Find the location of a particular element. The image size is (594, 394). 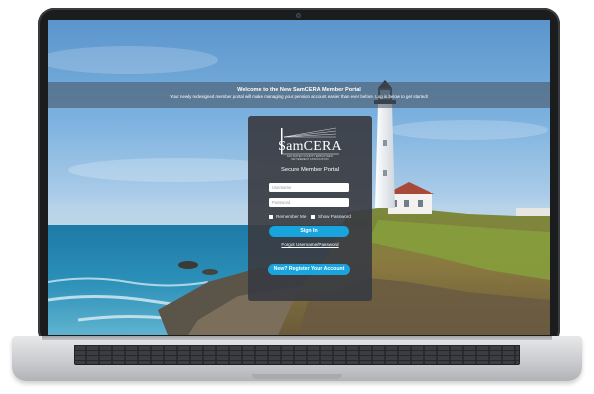

login-options: Remember Me Show Password is located at coordinates (311, 217).